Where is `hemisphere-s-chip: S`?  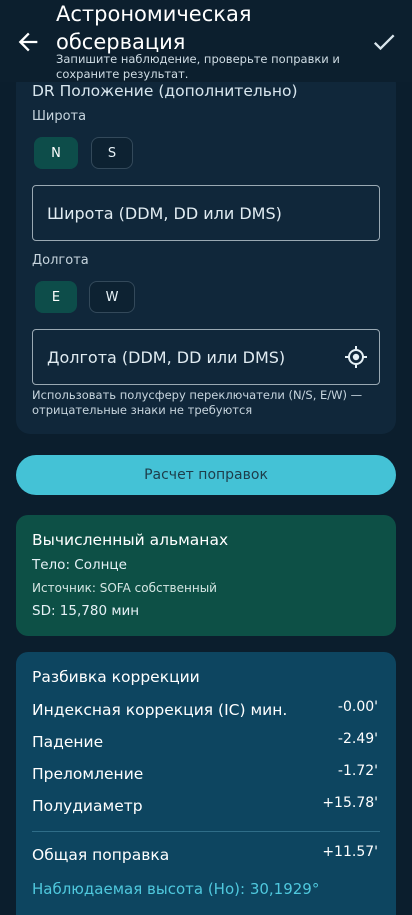 hemisphere-s-chip: S is located at coordinates (112, 153).